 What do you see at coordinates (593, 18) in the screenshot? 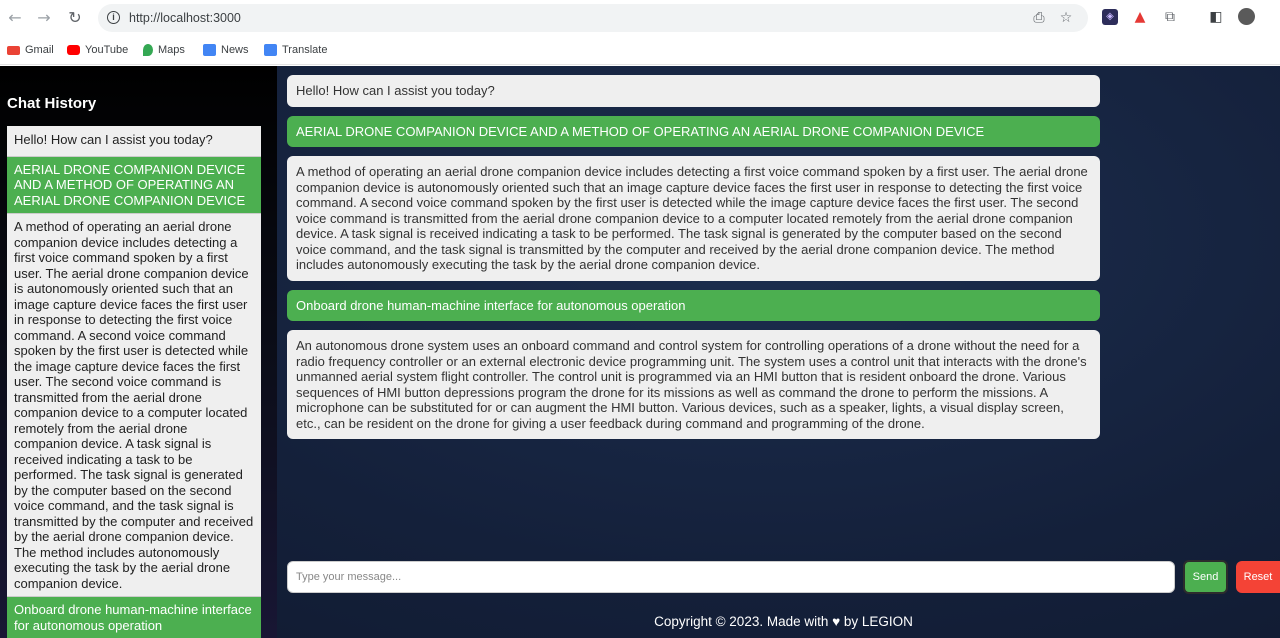
I see `address-bar: i http://localhost:3000 ⎙ ☆` at bounding box center [593, 18].